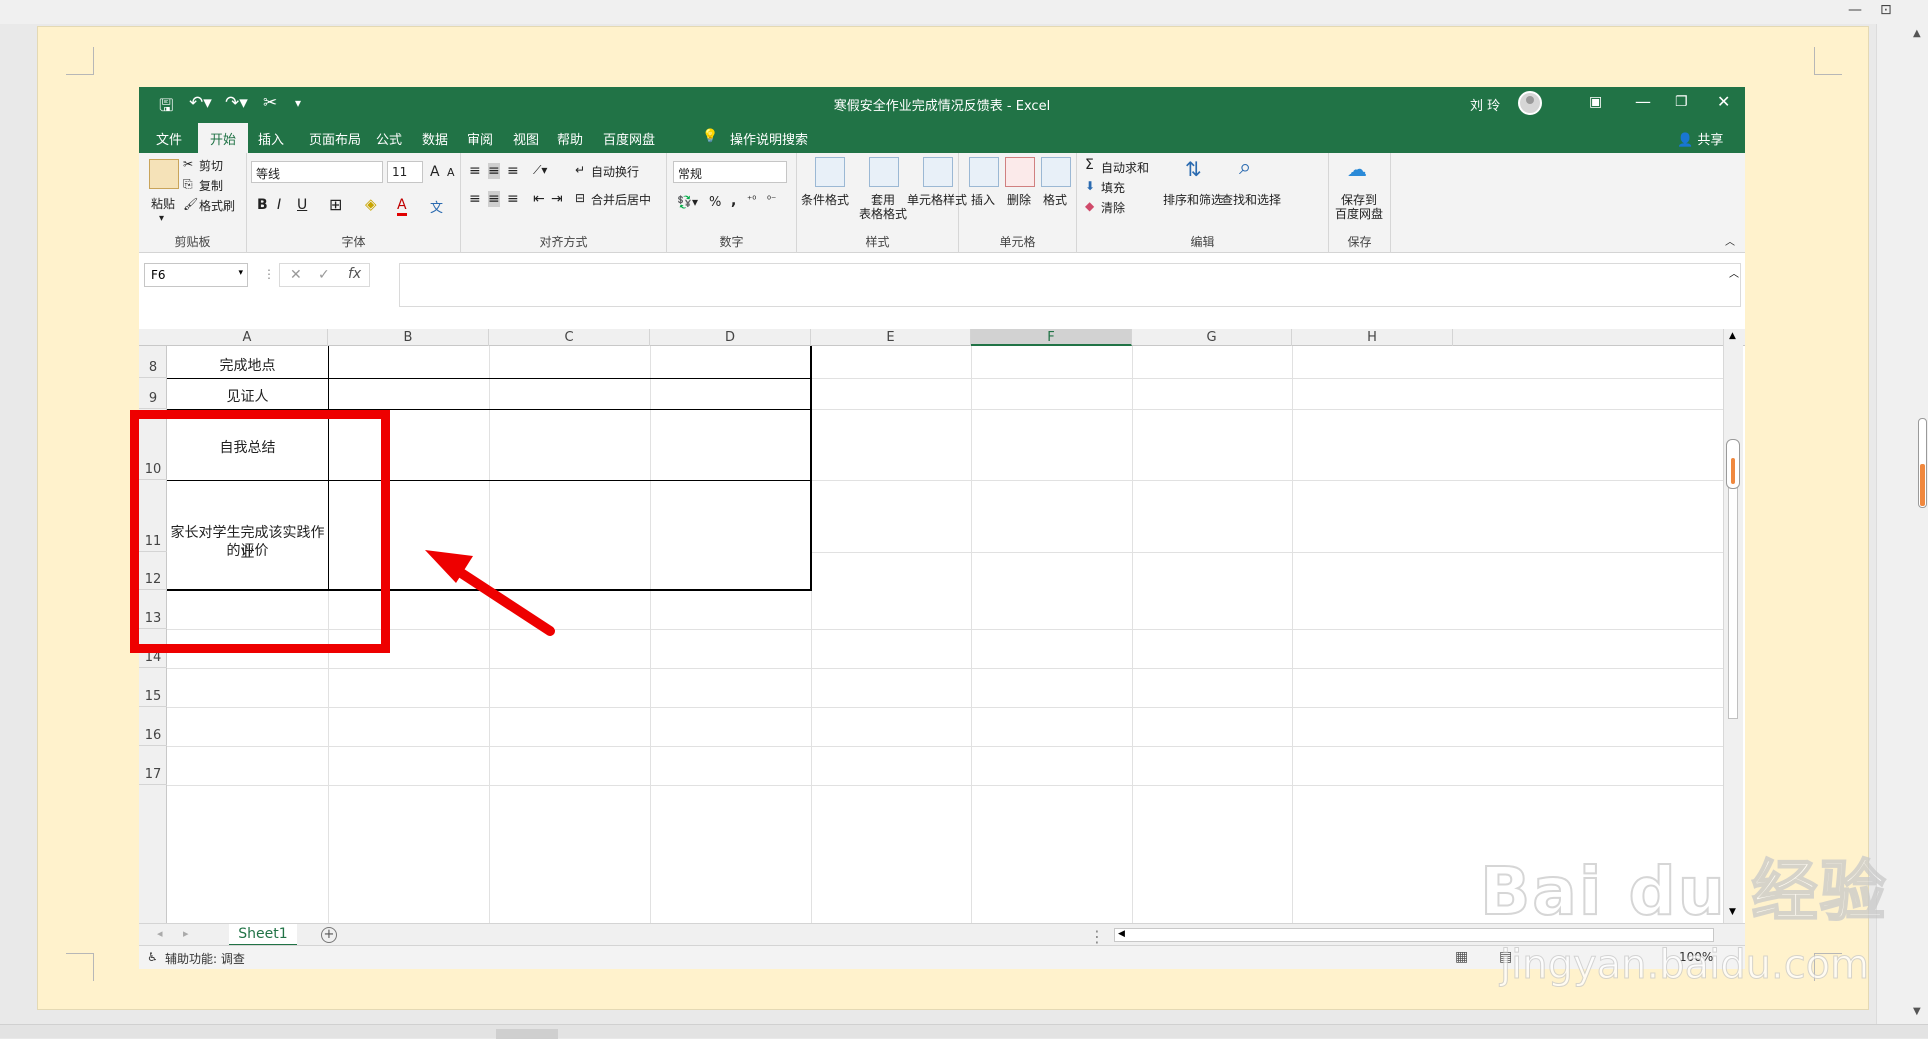  Describe the element at coordinates (1193, 199) in the screenshot. I see `sort-filter-button: 排序和筛选` at that location.